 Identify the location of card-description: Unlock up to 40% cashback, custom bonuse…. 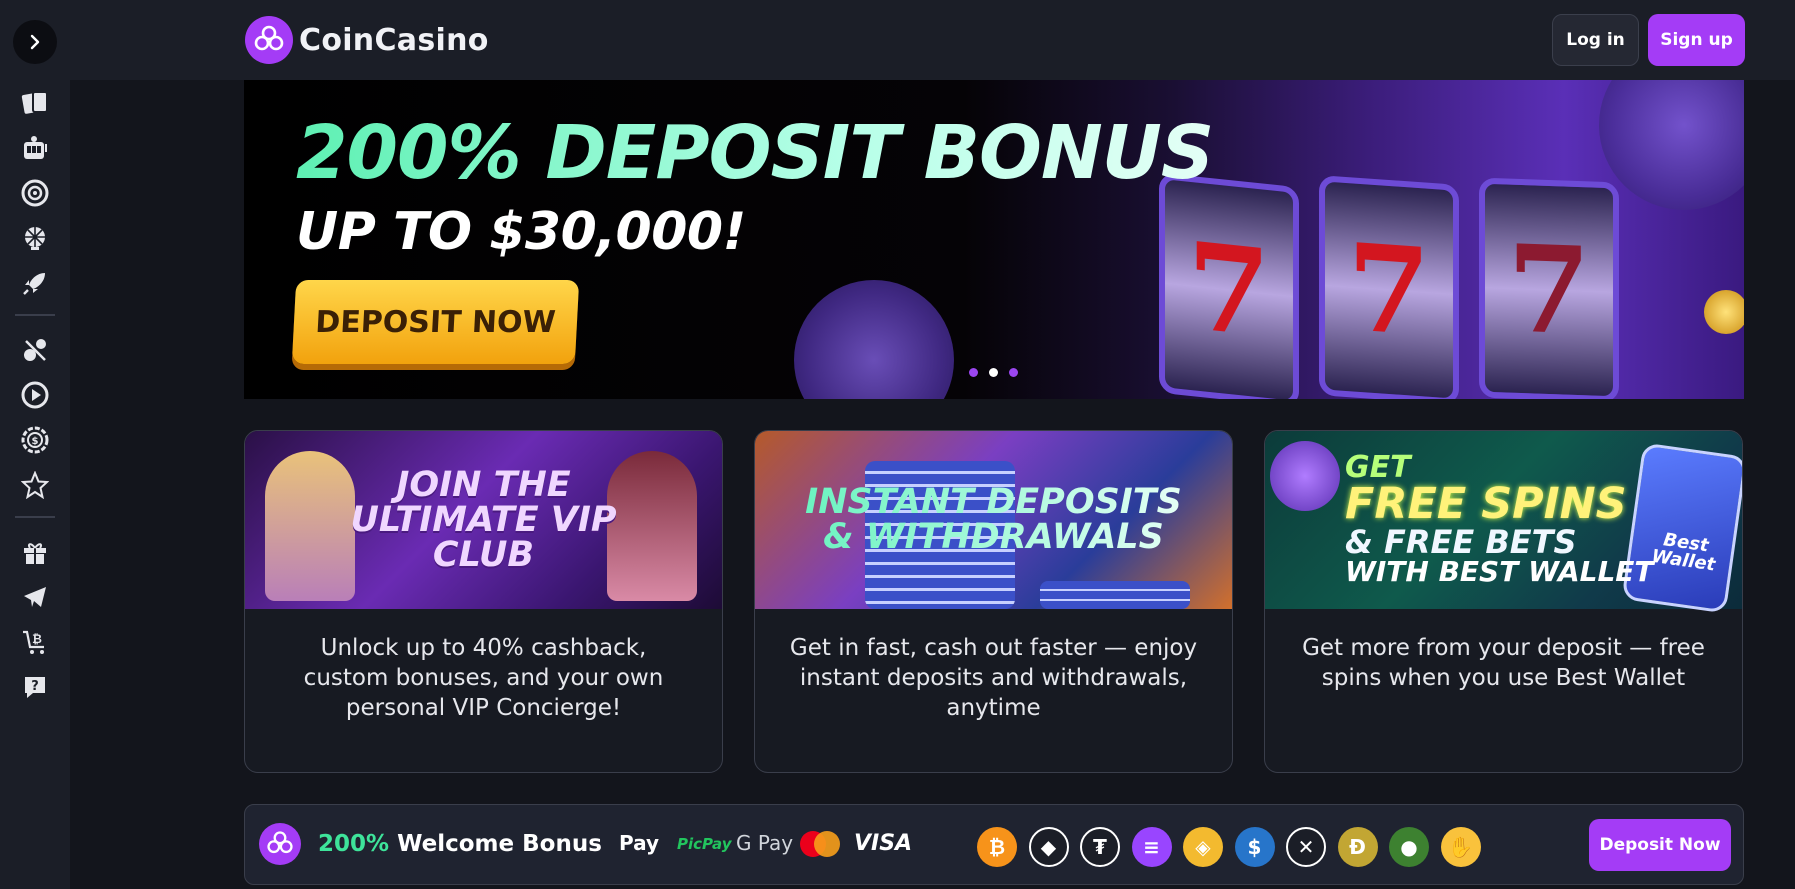
(483, 678).